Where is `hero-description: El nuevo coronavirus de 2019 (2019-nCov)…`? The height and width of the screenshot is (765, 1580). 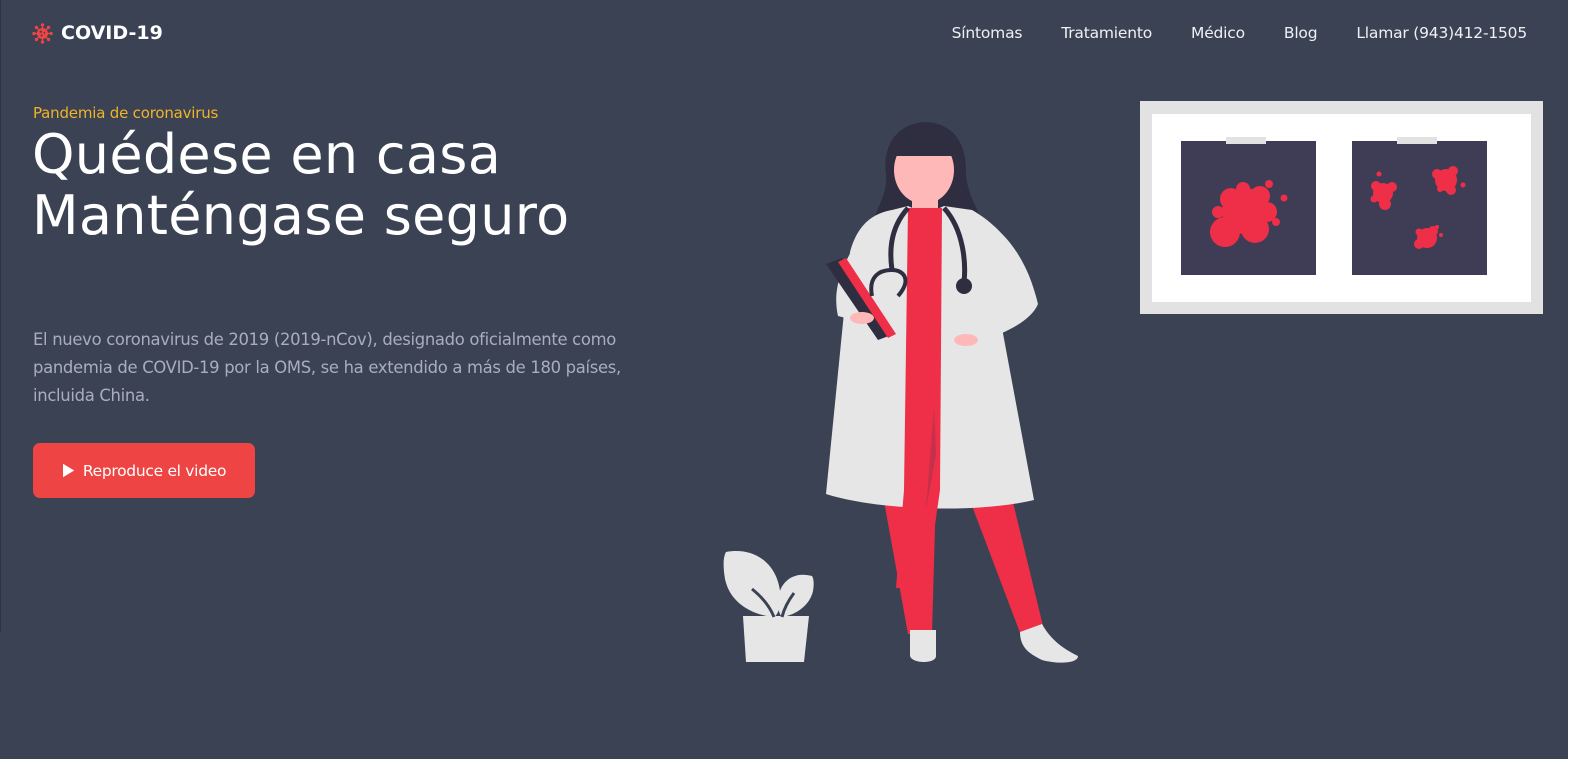
hero-description: El nuevo coronavirus de 2019 (2019-nCov)… is located at coordinates (327, 367).